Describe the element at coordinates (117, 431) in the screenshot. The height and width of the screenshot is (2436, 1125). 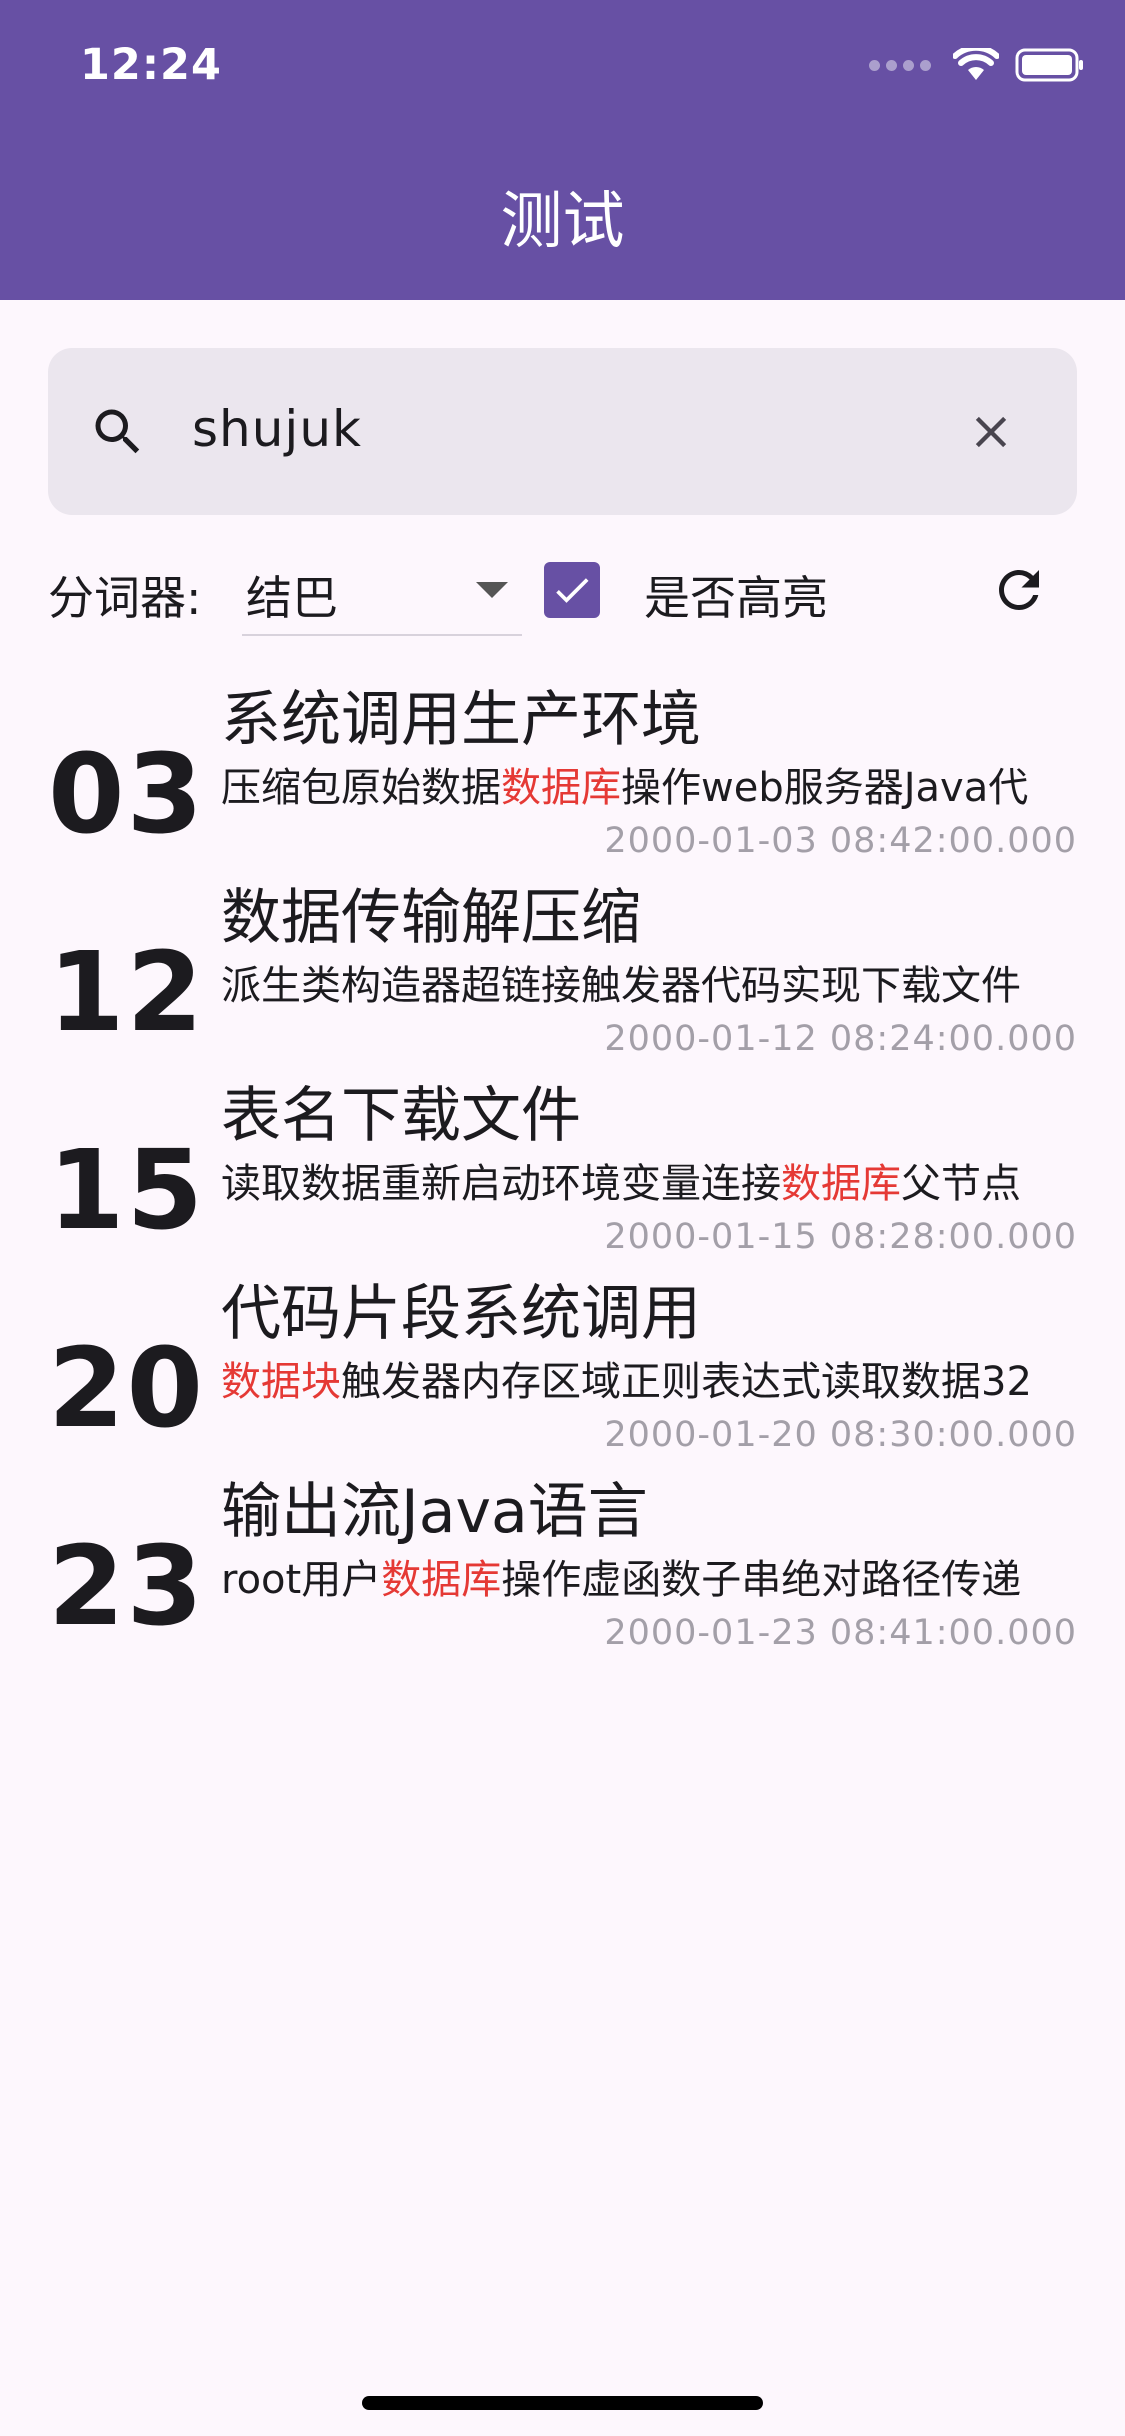
I see `search-icon` at that location.